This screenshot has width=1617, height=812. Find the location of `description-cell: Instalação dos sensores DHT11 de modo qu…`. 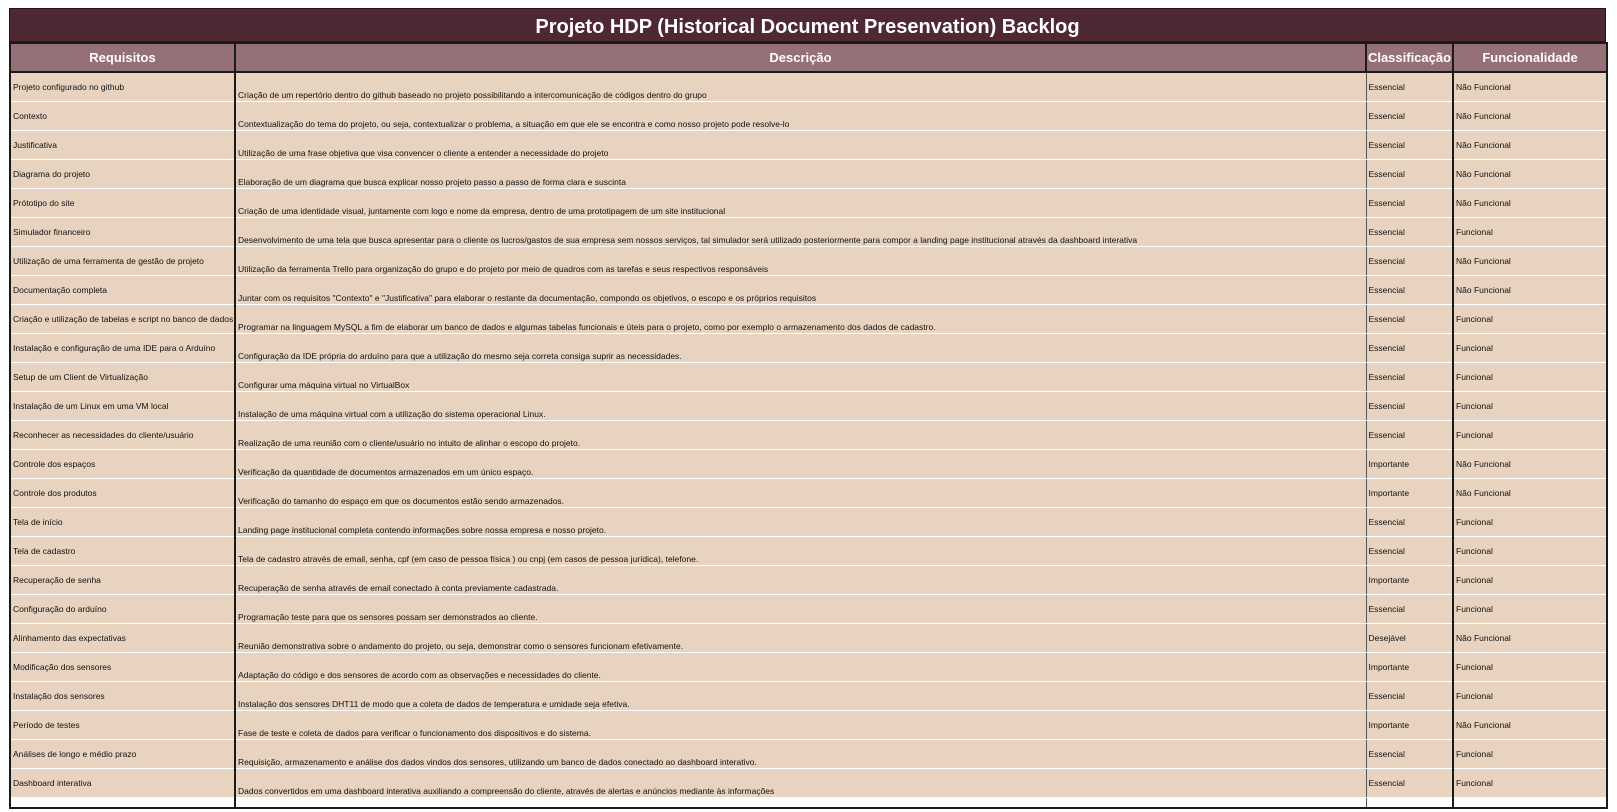

description-cell: Instalação dos sensores DHT11 de modo qu… is located at coordinates (801, 696).